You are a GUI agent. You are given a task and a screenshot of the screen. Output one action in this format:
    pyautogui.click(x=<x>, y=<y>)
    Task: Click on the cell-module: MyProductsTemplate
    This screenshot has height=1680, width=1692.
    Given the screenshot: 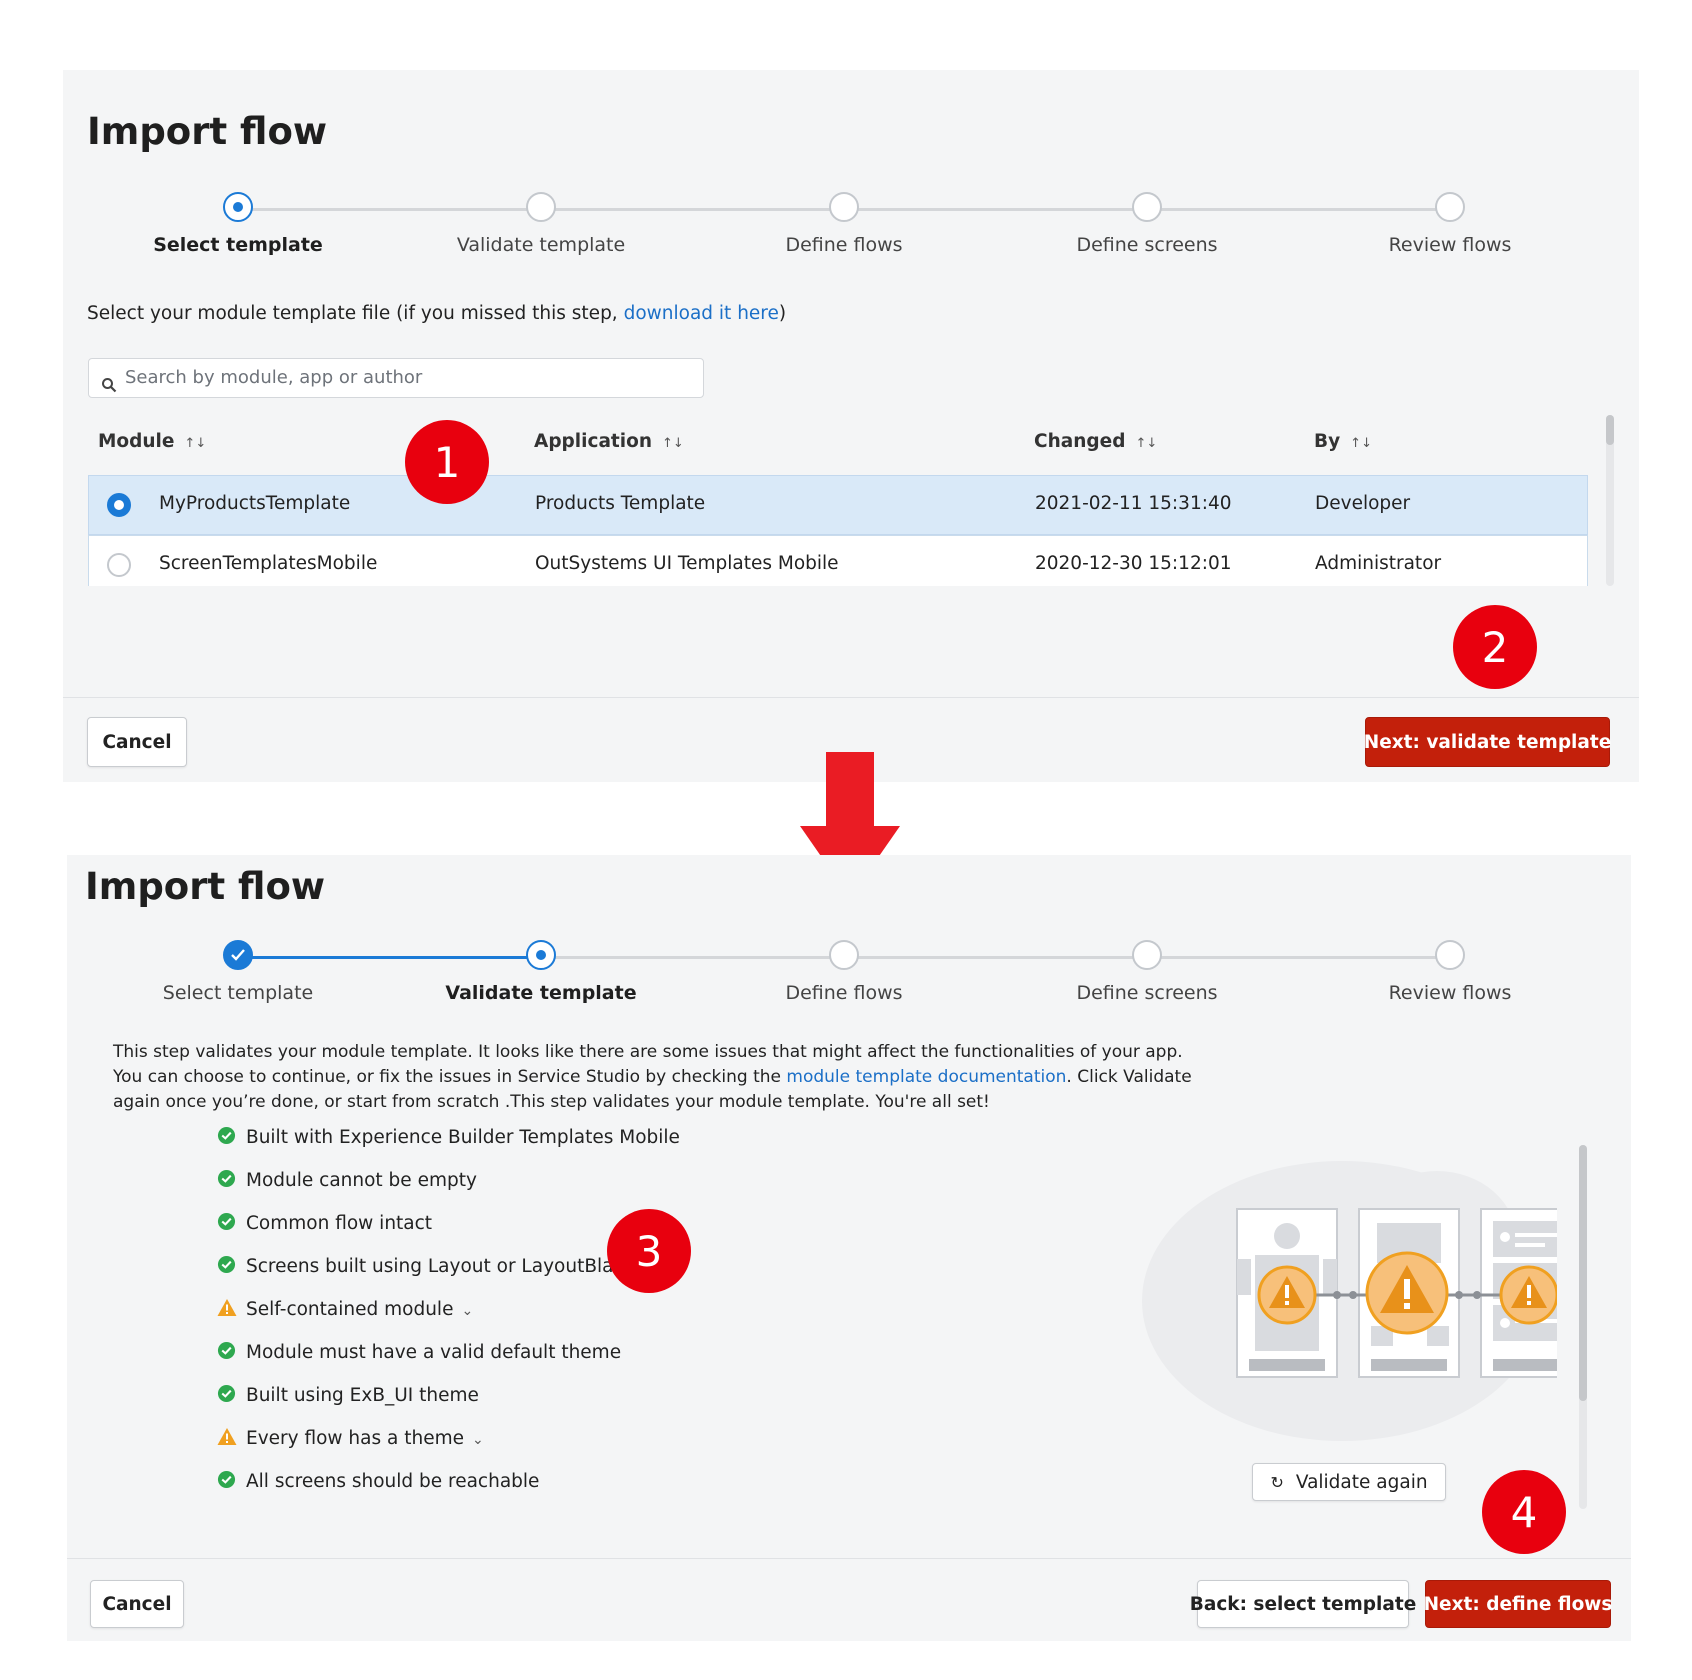 What is the action you would take?
    pyautogui.click(x=255, y=503)
    